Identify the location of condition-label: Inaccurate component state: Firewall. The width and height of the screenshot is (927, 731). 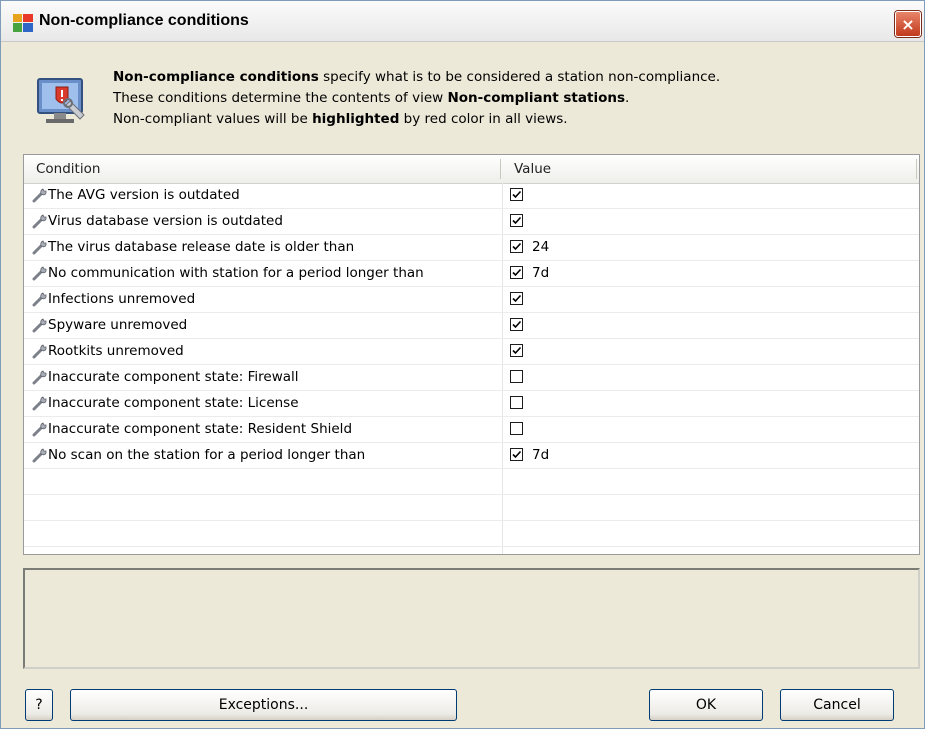
(173, 377).